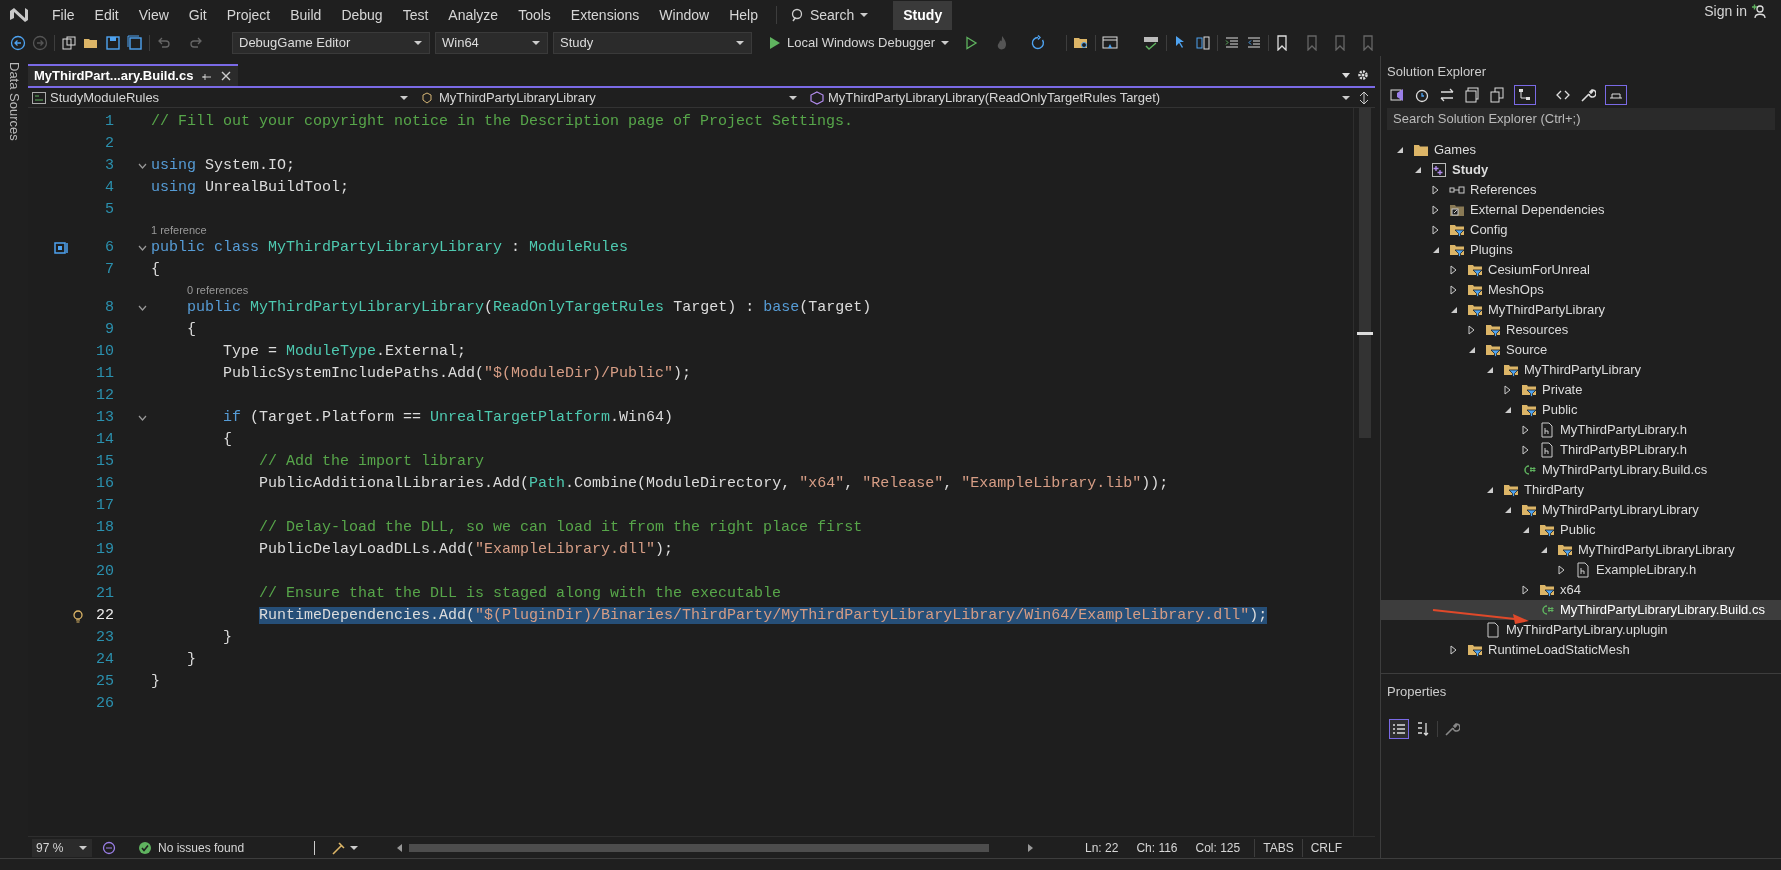 This screenshot has height=870, width=1781. I want to click on history-icon, so click(1422, 95).